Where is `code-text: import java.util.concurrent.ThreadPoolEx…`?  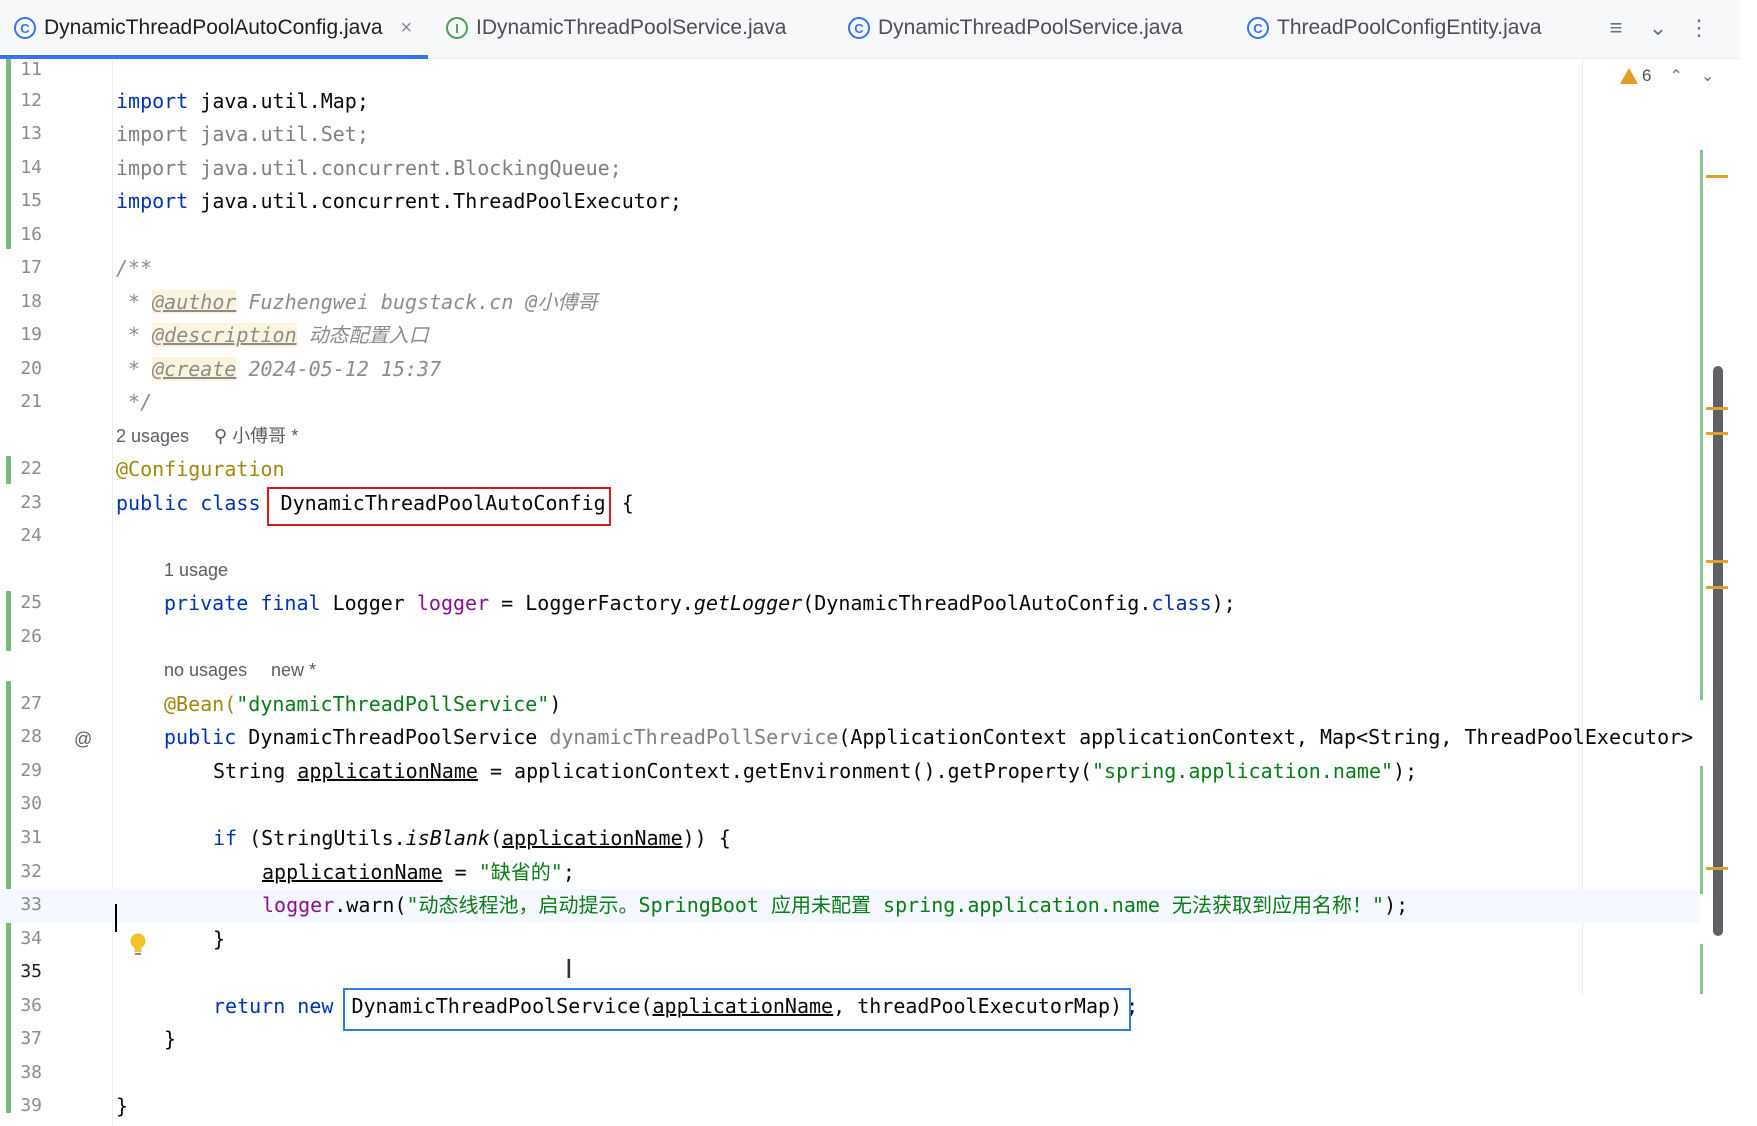 code-text: import java.util.concurrent.ThreadPoolEx… is located at coordinates (399, 201).